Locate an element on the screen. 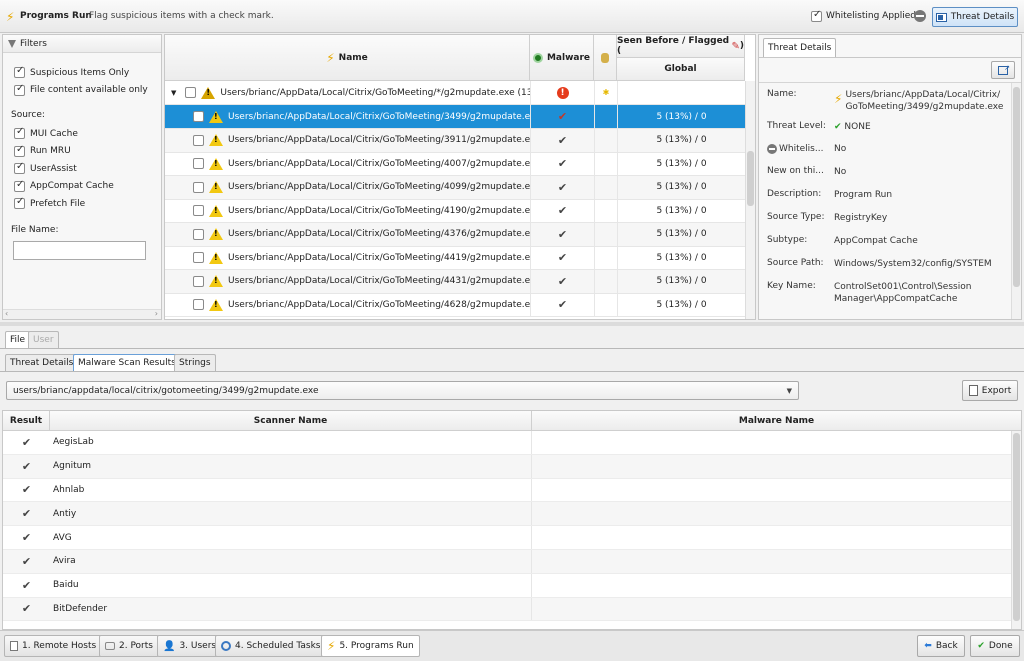 The width and height of the screenshot is (1024, 661). table-row: ✔ Baidu is located at coordinates (507, 585).